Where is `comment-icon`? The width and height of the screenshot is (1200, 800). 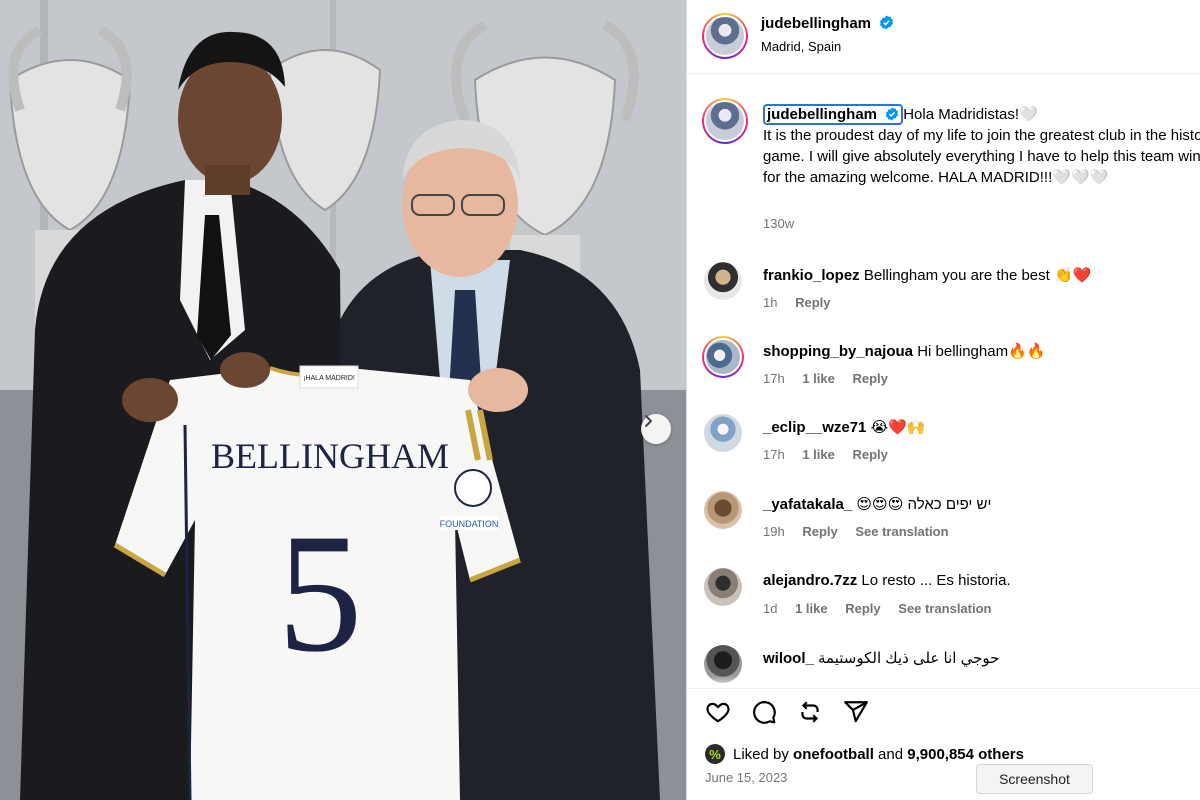 comment-icon is located at coordinates (764, 712).